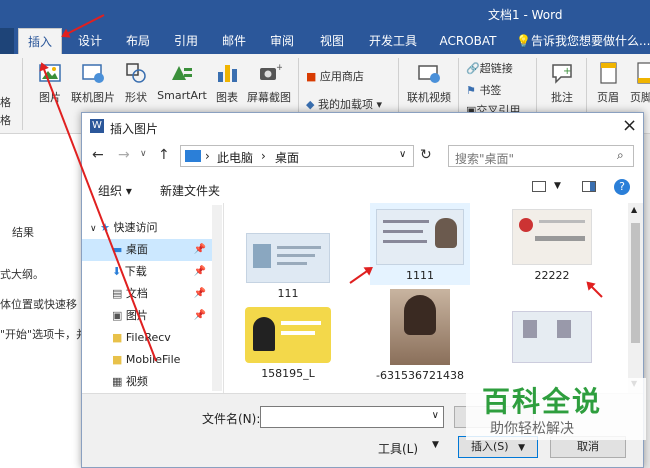 This screenshot has height=468, width=650. I want to click on document-text-line: 体位置或快速移, so click(38, 304).